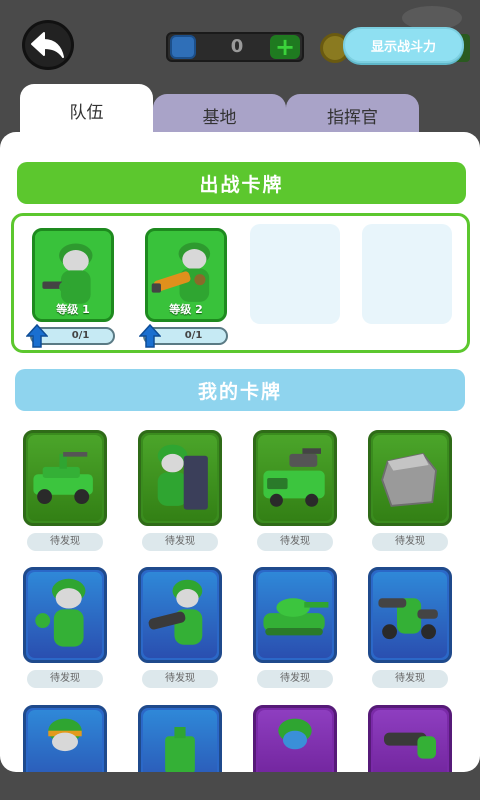 The height and width of the screenshot is (800, 480). What do you see at coordinates (240, 390) in the screenshot?
I see `my-cards-header: 我的卡牌` at bounding box center [240, 390].